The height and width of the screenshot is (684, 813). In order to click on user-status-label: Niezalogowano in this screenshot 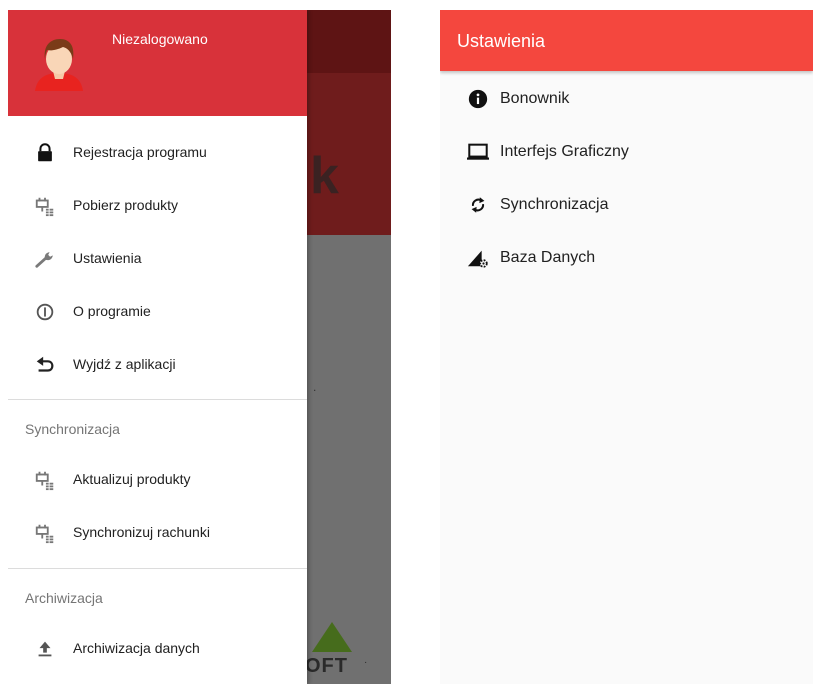, I will do `click(160, 39)`.